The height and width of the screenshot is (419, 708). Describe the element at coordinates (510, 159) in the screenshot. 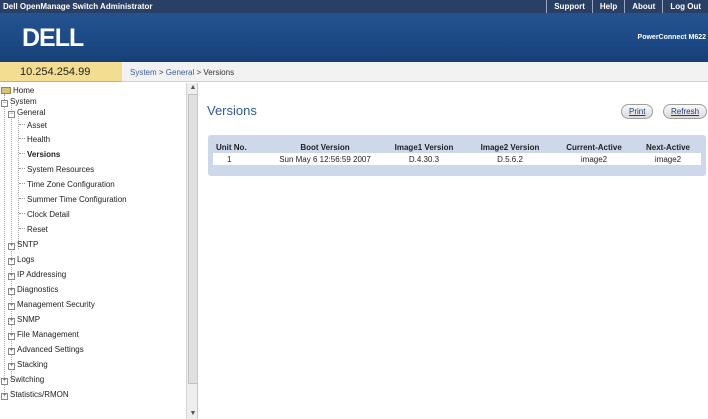

I see `table-cell: D.5.6.2` at that location.